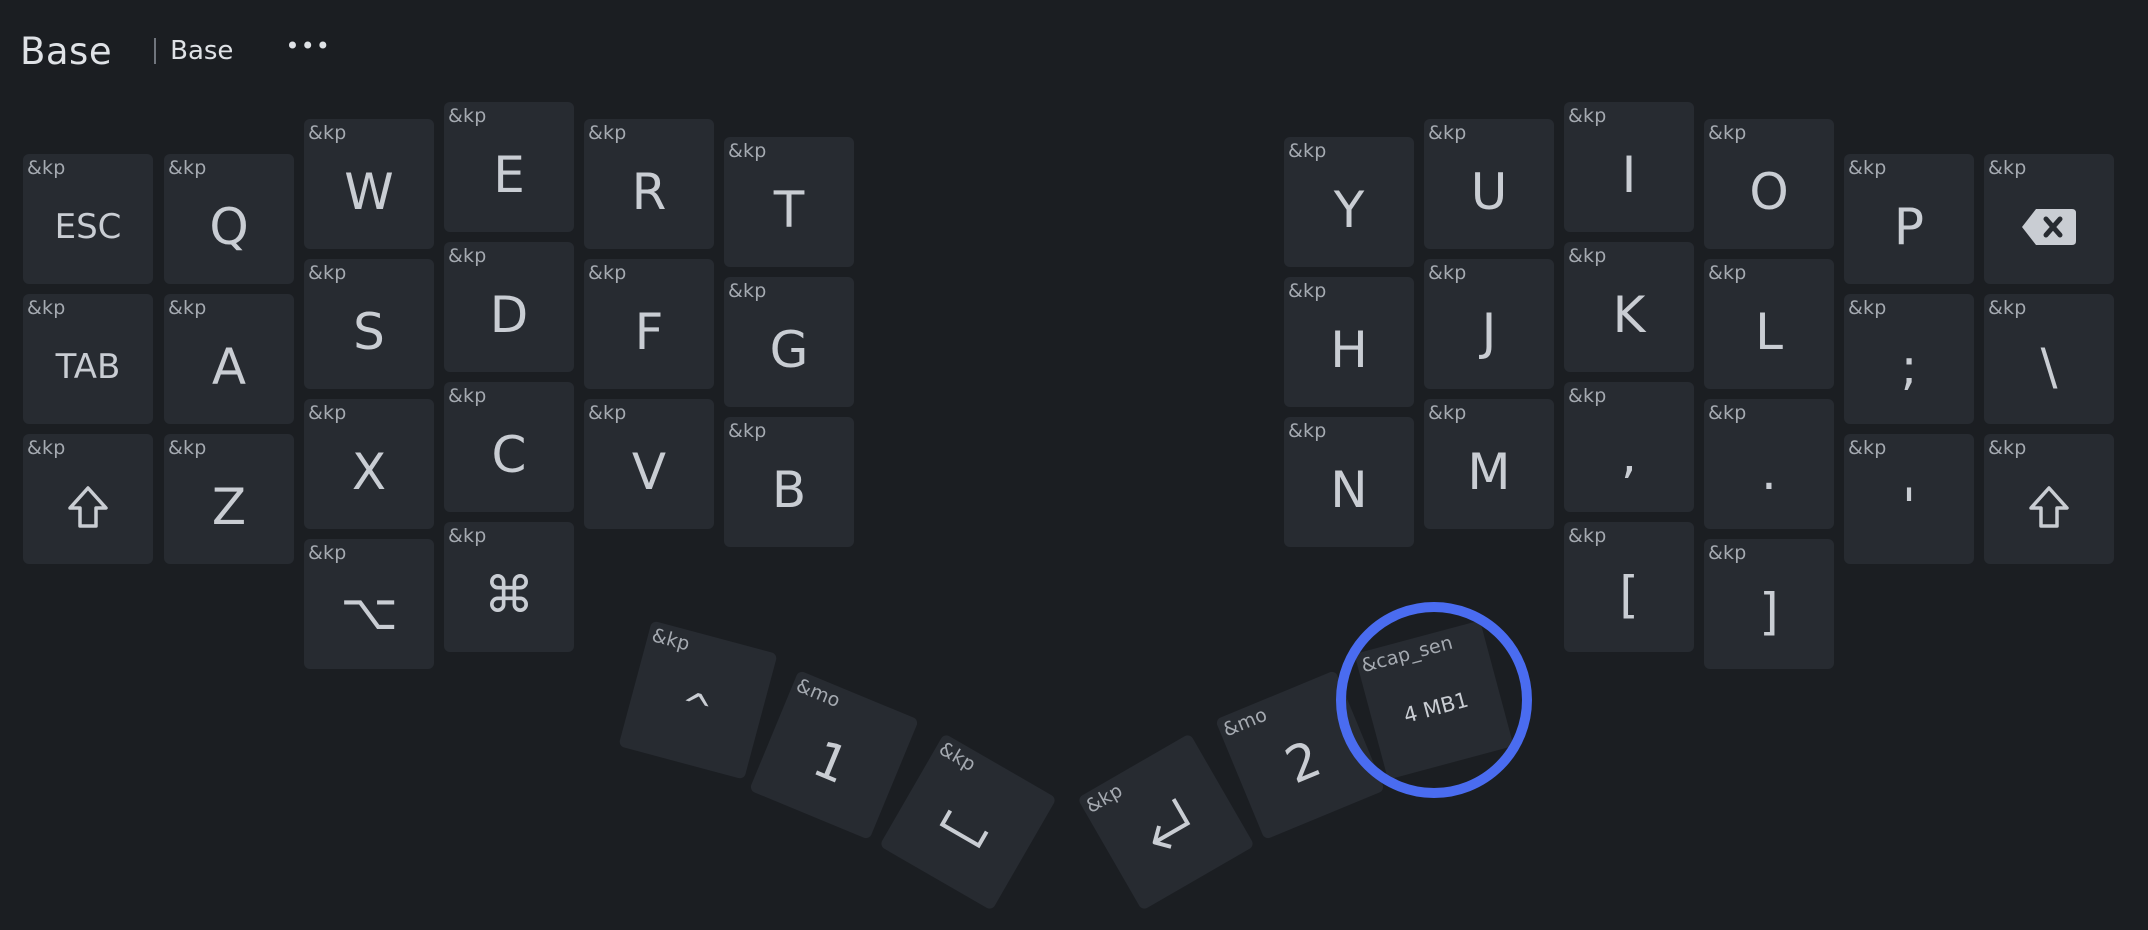 This screenshot has height=930, width=2148. Describe the element at coordinates (88, 359) in the screenshot. I see `key-tab: &kp TAB` at that location.